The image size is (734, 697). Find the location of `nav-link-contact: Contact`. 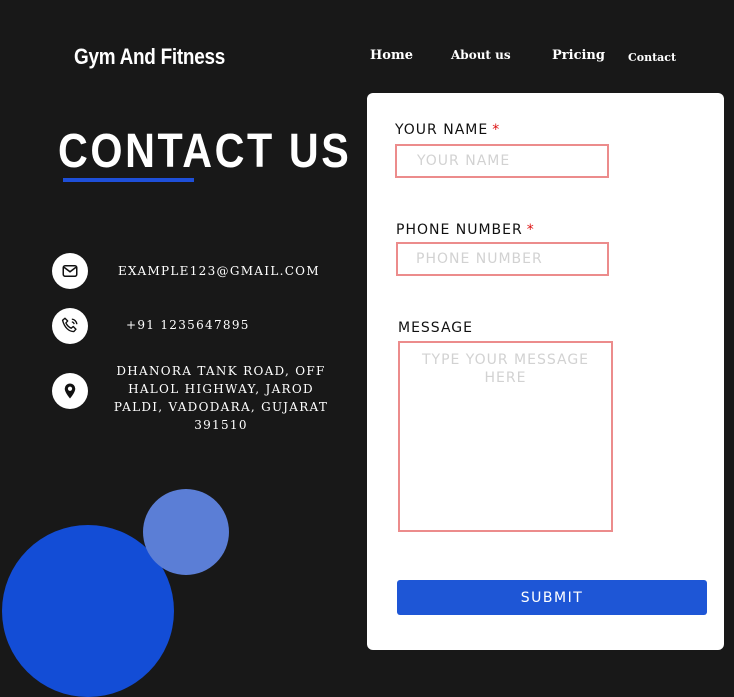

nav-link-contact: Contact is located at coordinates (652, 57).